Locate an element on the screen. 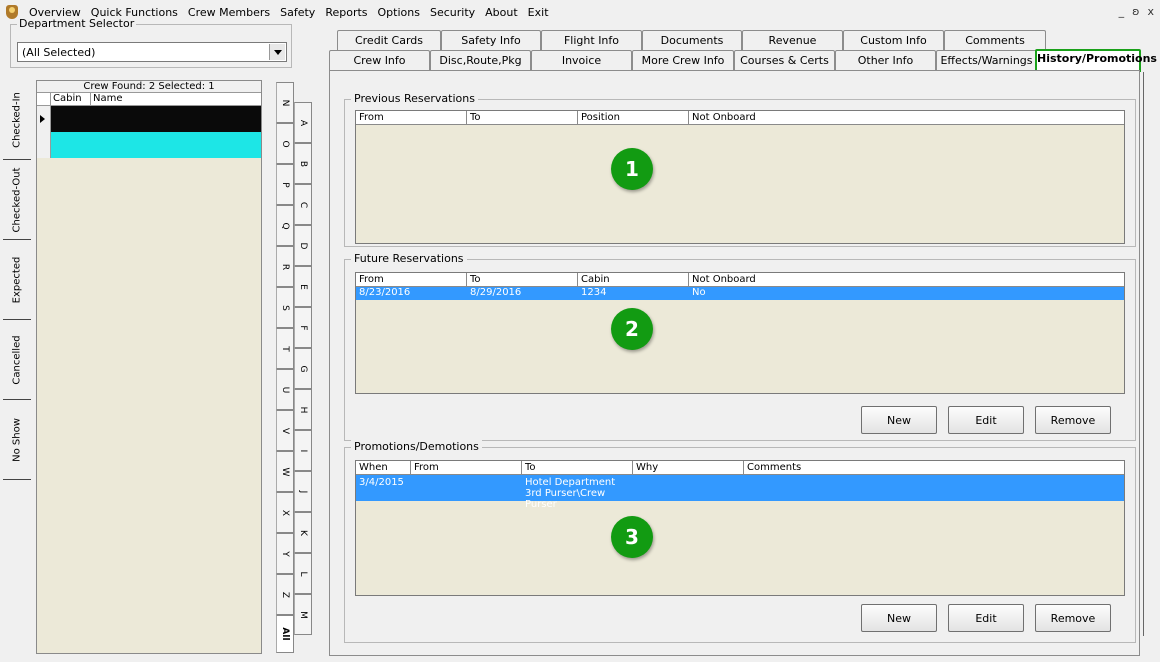  tab-crew-info: Crew Info is located at coordinates (379, 60).